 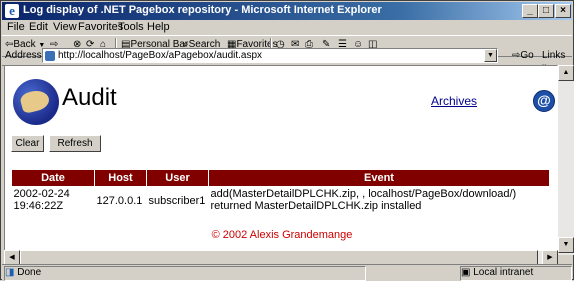 What do you see at coordinates (89, 97) in the screenshot?
I see `page-title: Audit` at bounding box center [89, 97].